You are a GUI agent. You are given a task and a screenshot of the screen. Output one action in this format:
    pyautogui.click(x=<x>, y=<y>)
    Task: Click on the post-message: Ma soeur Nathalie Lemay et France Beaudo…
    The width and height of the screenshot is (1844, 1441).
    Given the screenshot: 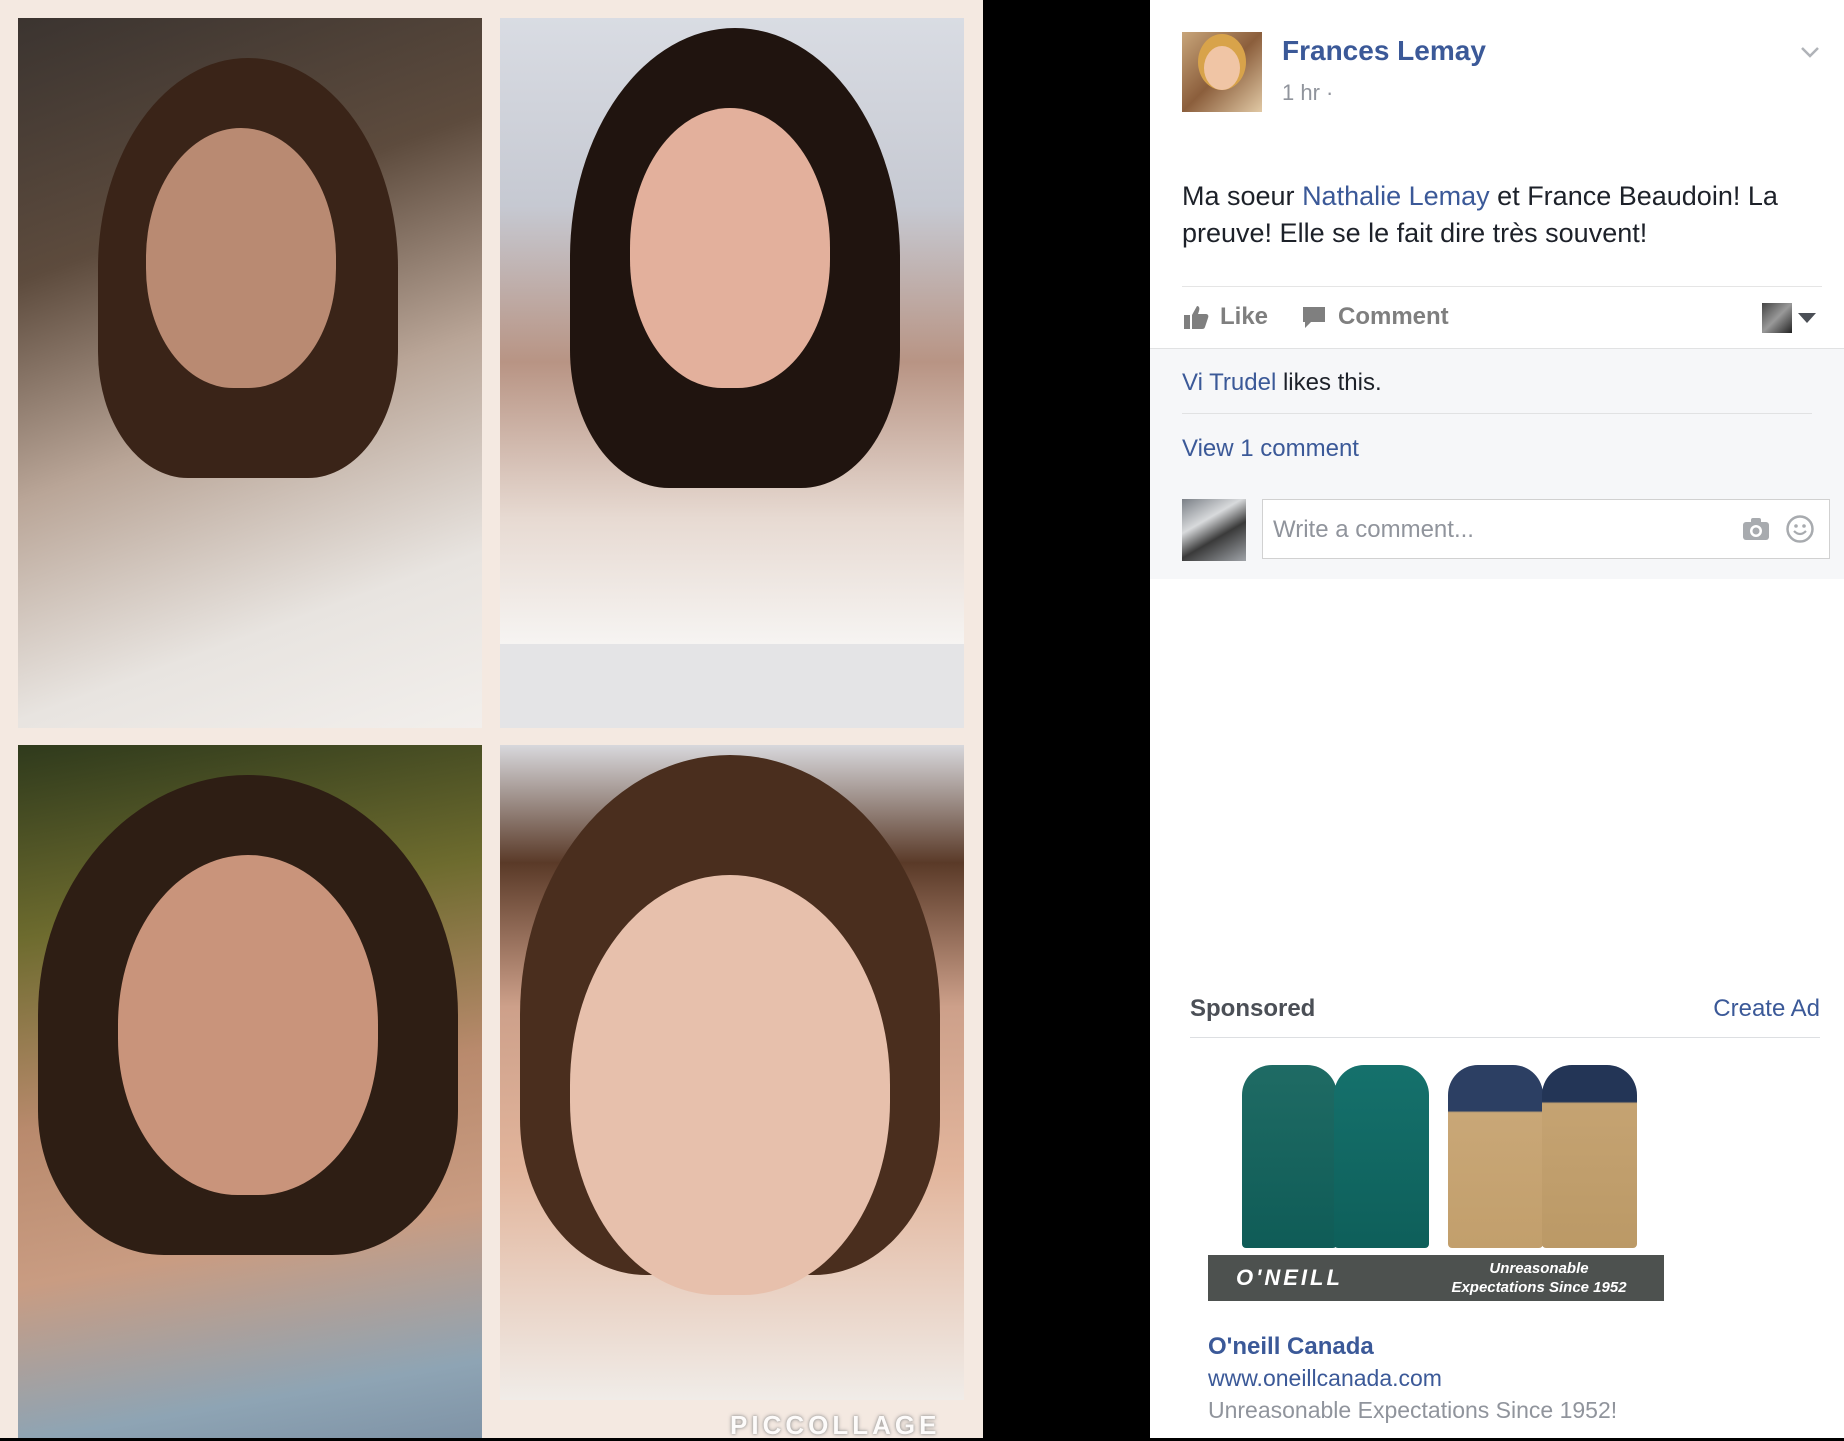 What is the action you would take?
    pyautogui.click(x=1497, y=215)
    